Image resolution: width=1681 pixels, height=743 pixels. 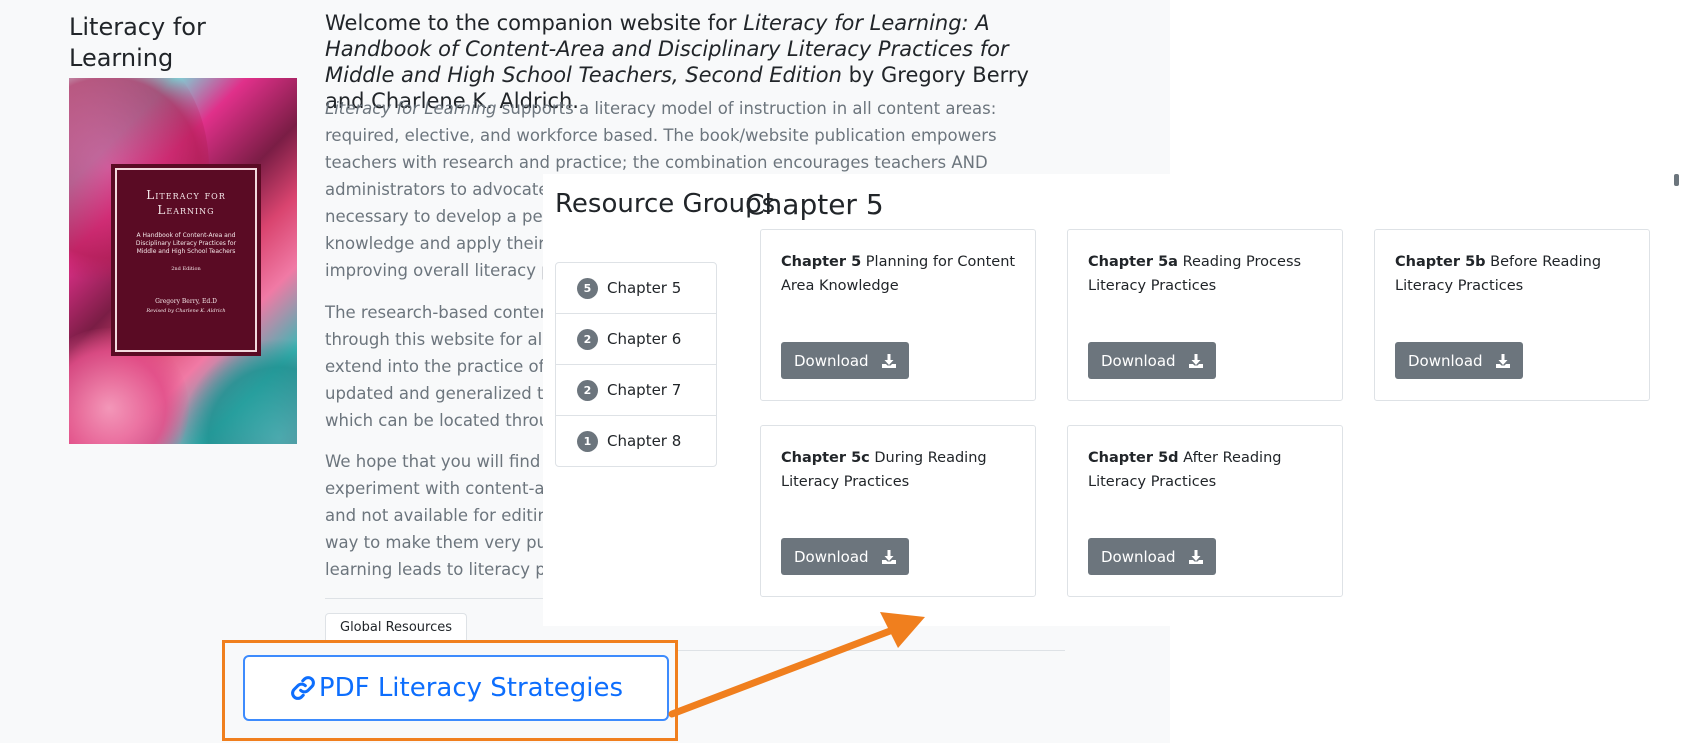 I want to click on hope-line: We hope that you will find the, so click(x=449, y=461).